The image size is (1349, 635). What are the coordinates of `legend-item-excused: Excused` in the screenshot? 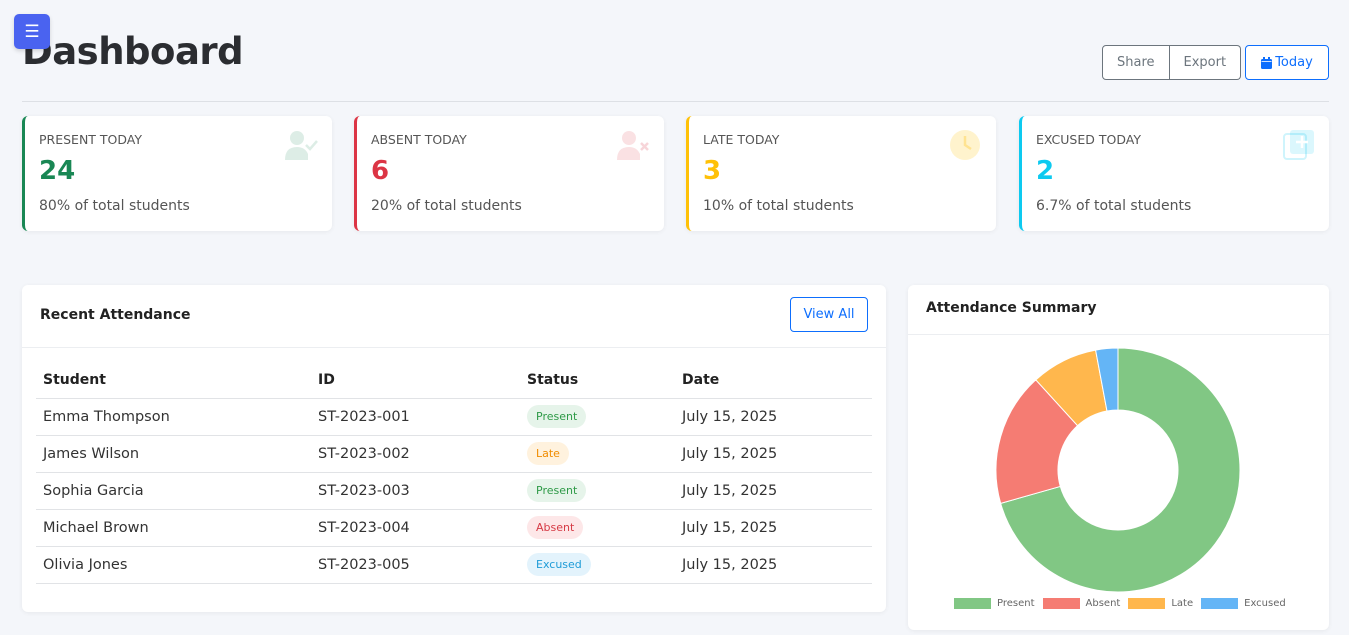 It's located at (1243, 603).